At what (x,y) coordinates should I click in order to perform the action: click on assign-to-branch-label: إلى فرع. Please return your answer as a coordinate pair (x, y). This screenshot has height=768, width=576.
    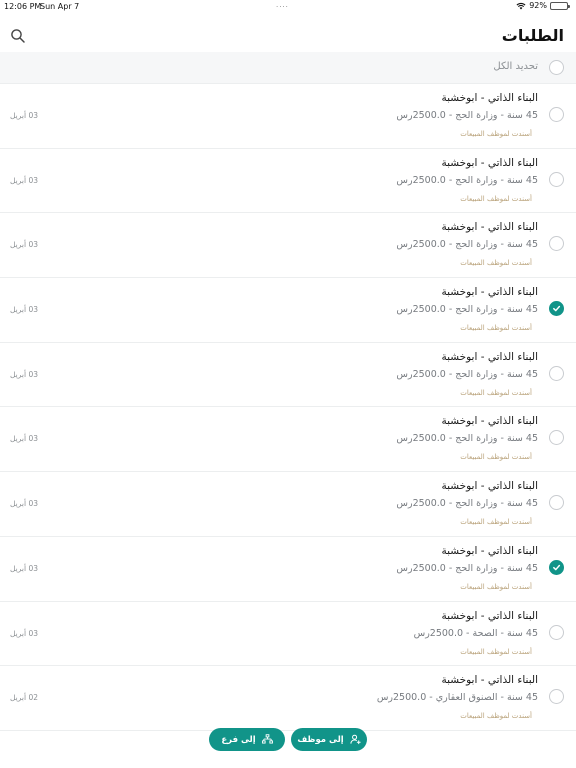
    Looking at the image, I should click on (238, 739).